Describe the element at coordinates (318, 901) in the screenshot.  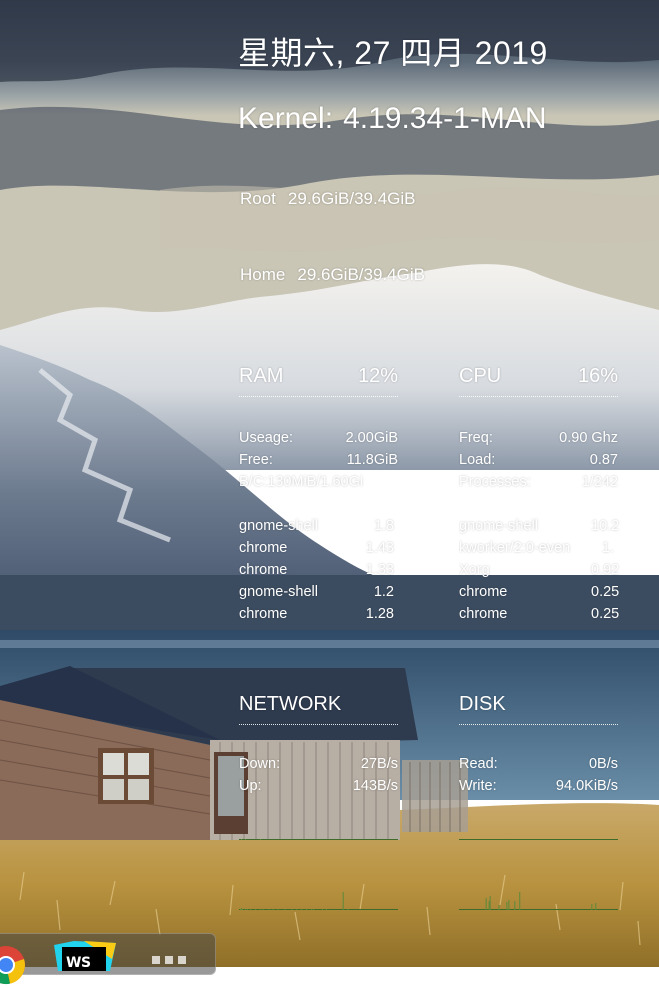
I see `network-up-graph-svg` at that location.